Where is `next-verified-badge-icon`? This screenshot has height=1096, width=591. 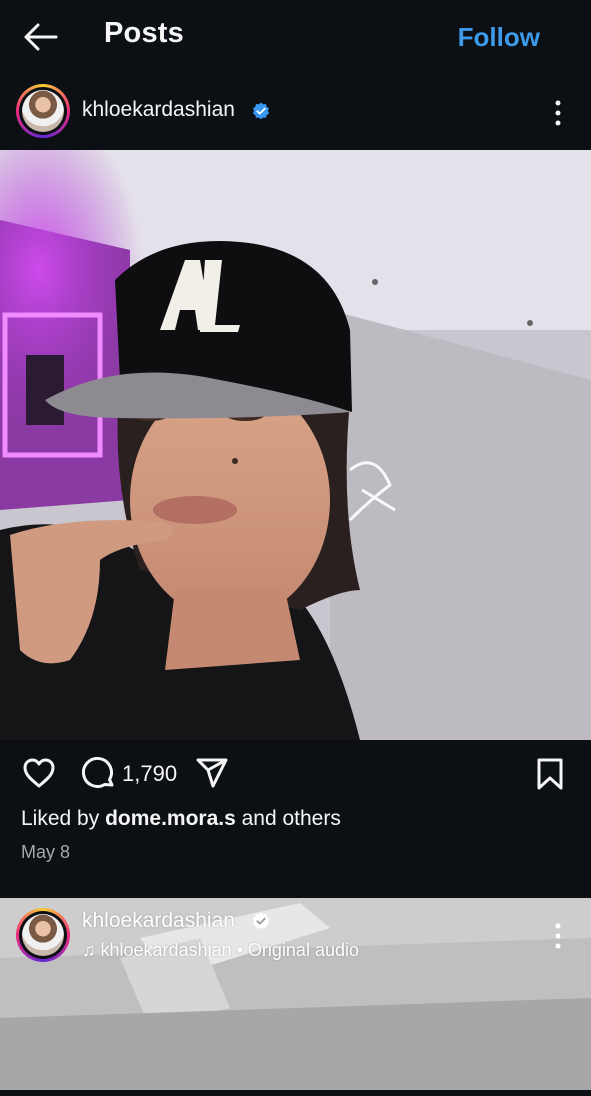
next-verified-badge-icon is located at coordinates (261, 921).